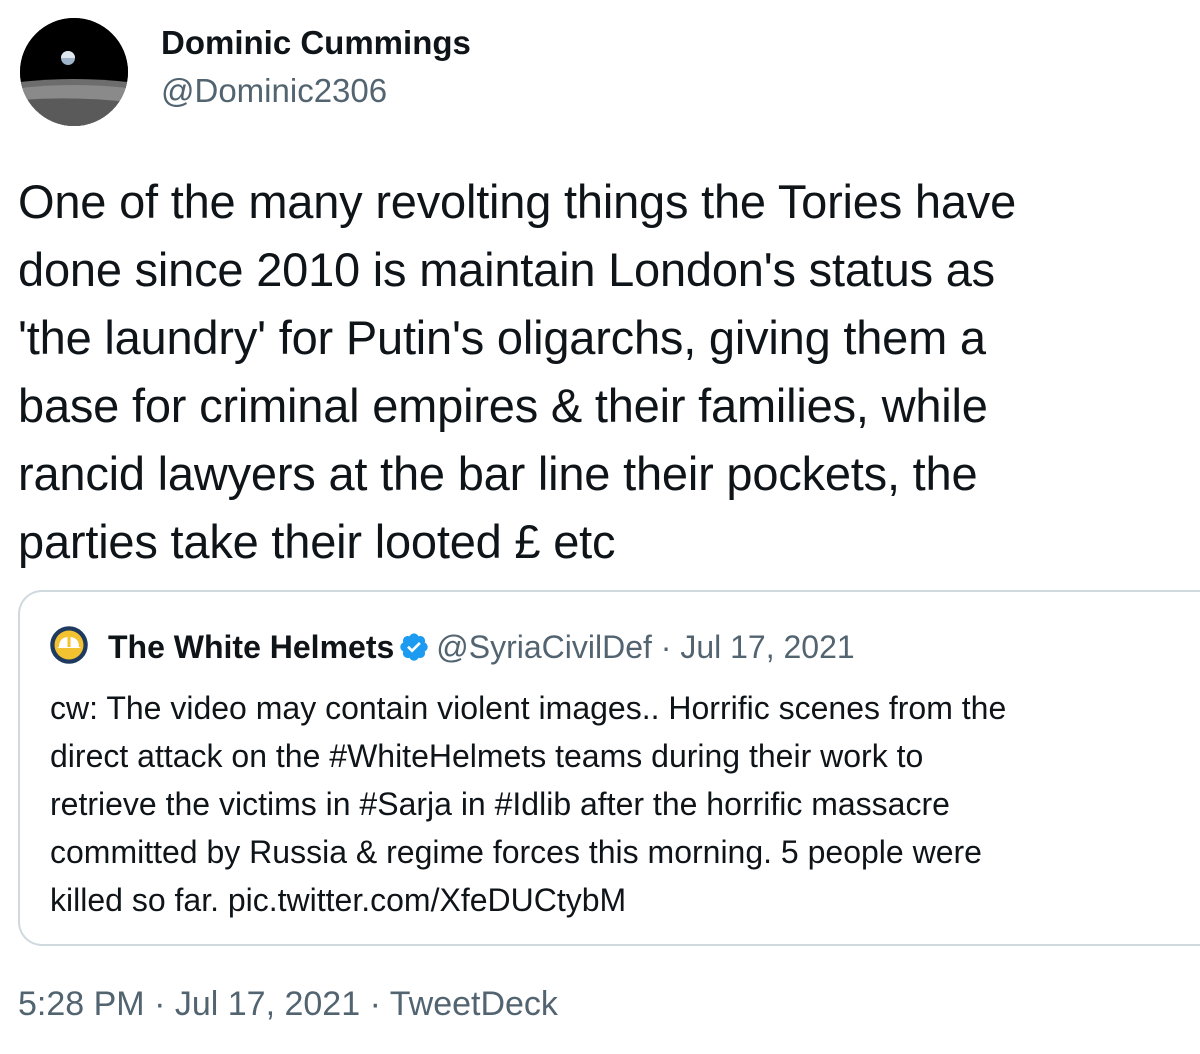 The image size is (1200, 1054). Describe the element at coordinates (251, 647) in the screenshot. I see `quoted-author-name: The White Helmets` at that location.